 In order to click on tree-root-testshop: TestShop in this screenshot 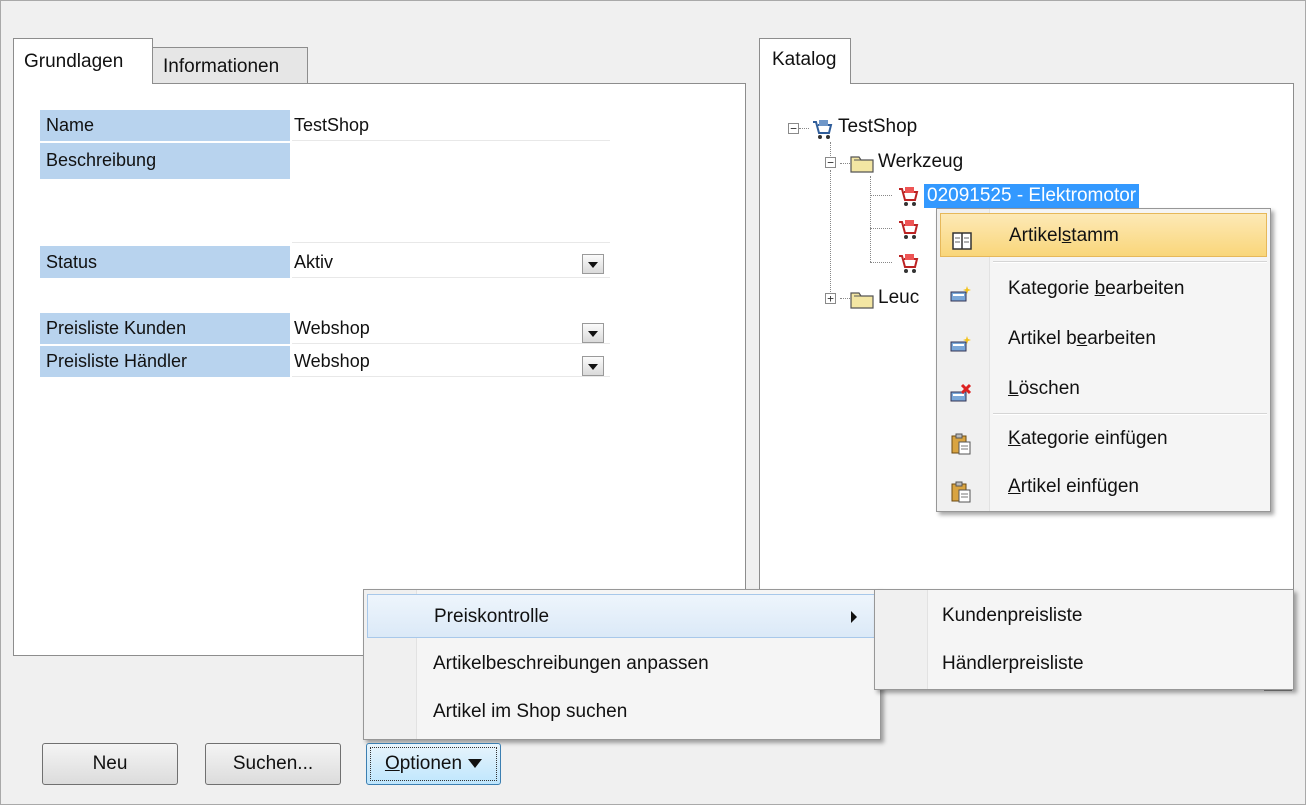, I will do `click(877, 127)`.